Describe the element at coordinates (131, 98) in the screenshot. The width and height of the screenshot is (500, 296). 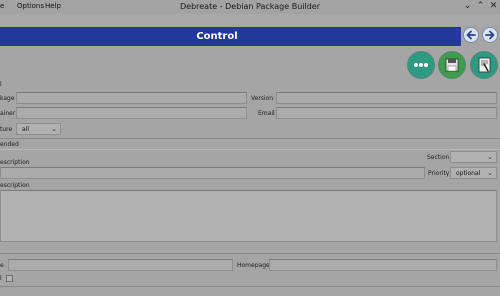
I see `package-input` at that location.